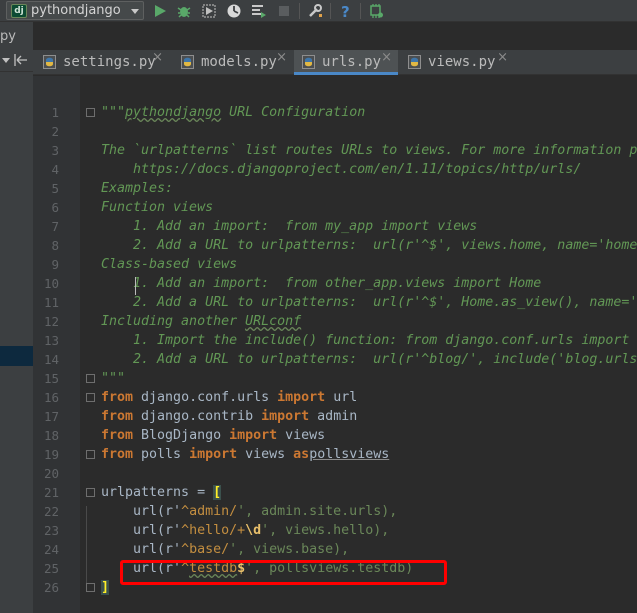  I want to click on code-line-16: 16 from django.conf.urls import url, so click(335, 397).